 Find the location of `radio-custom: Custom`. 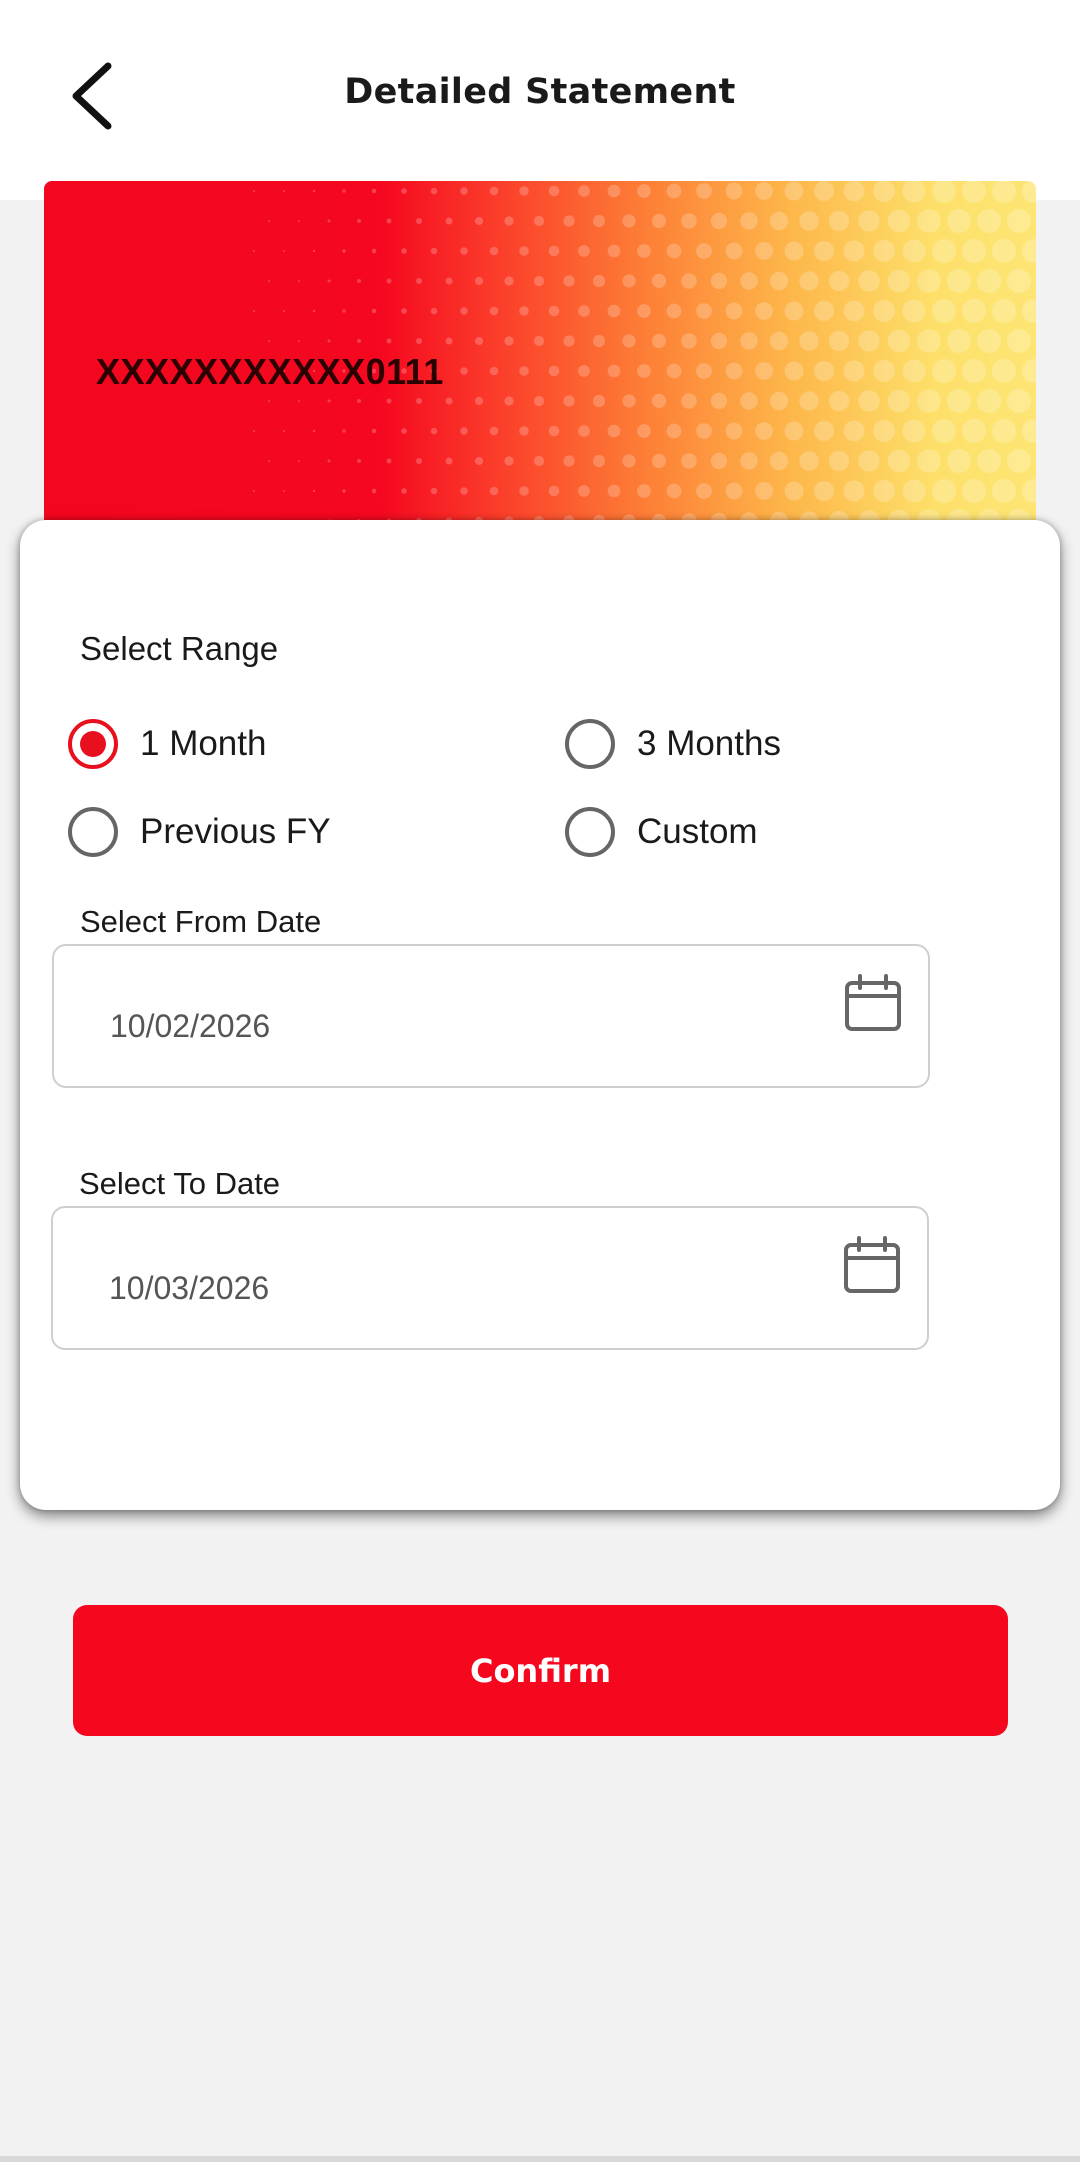

radio-custom: Custom is located at coordinates (661, 832).